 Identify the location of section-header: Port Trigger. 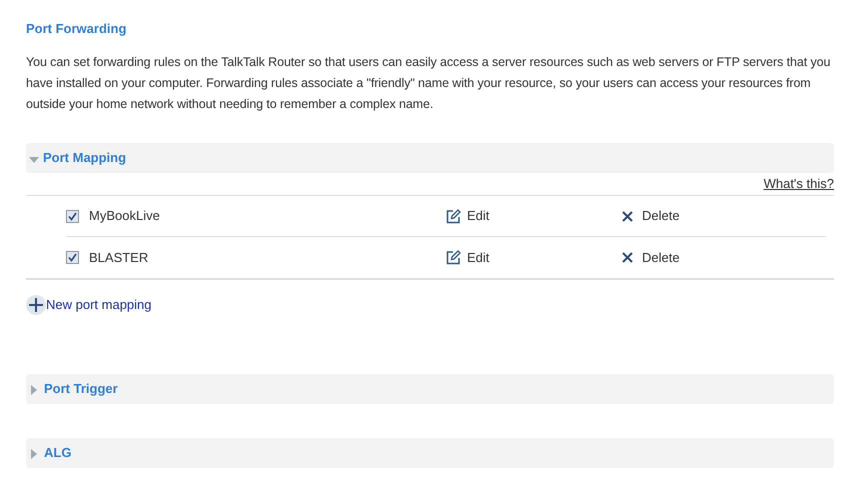
(430, 389).